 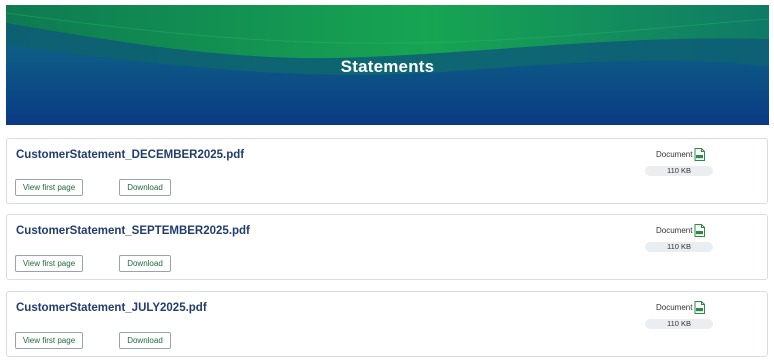 I want to click on statement-file-name: CustomerStatement_DECEMBER2025.pdf, so click(x=130, y=155).